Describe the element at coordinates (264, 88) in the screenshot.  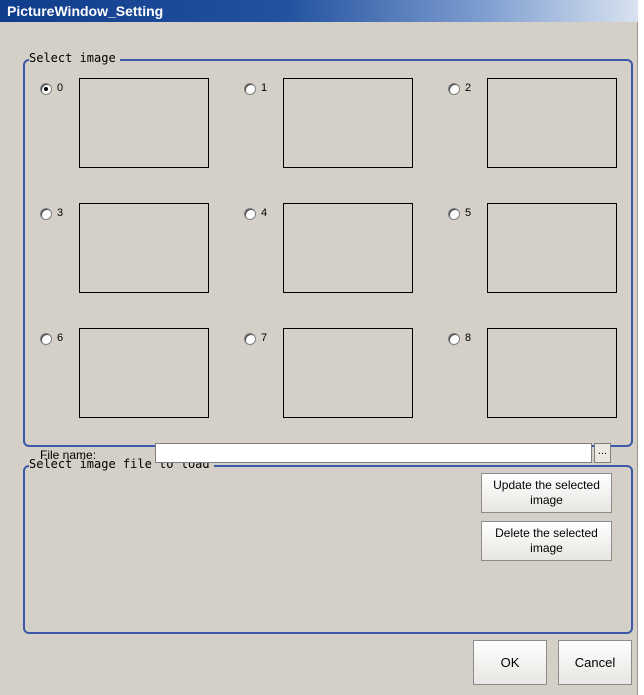
I see `image-radio-label-1: 1` at that location.